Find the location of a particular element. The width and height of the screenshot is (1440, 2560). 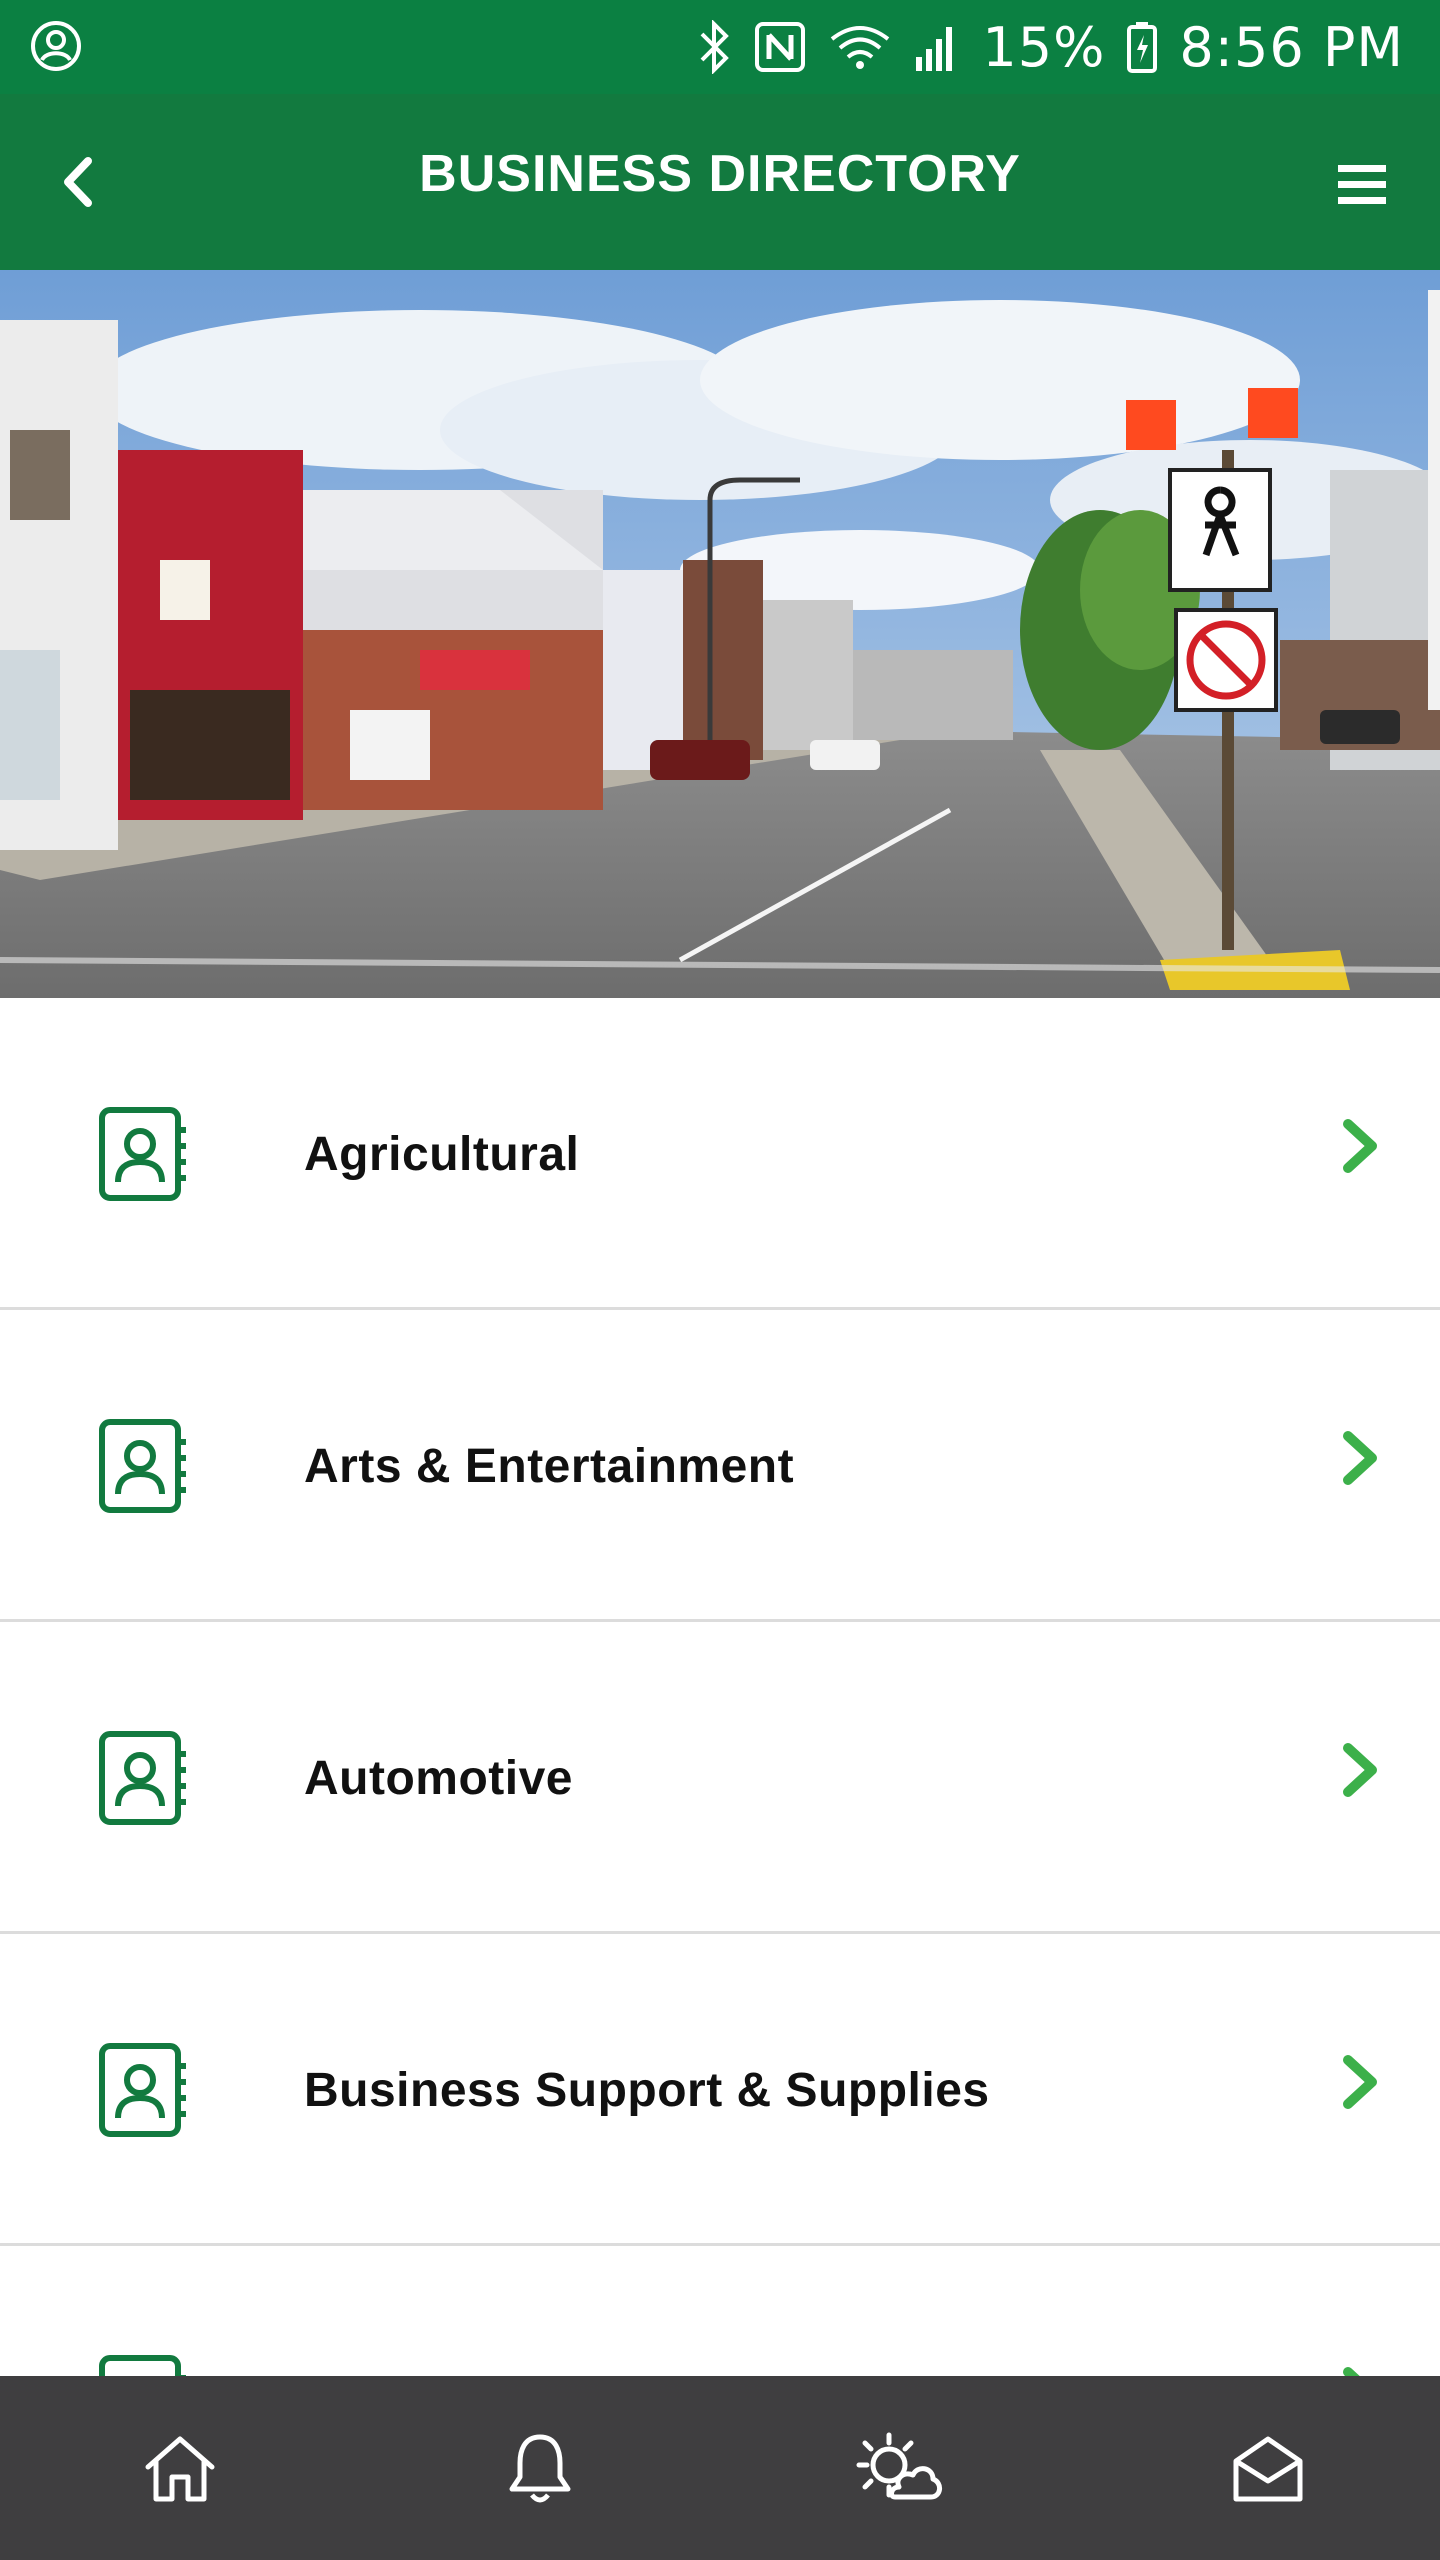

bluetooth-icon is located at coordinates (715, 47).